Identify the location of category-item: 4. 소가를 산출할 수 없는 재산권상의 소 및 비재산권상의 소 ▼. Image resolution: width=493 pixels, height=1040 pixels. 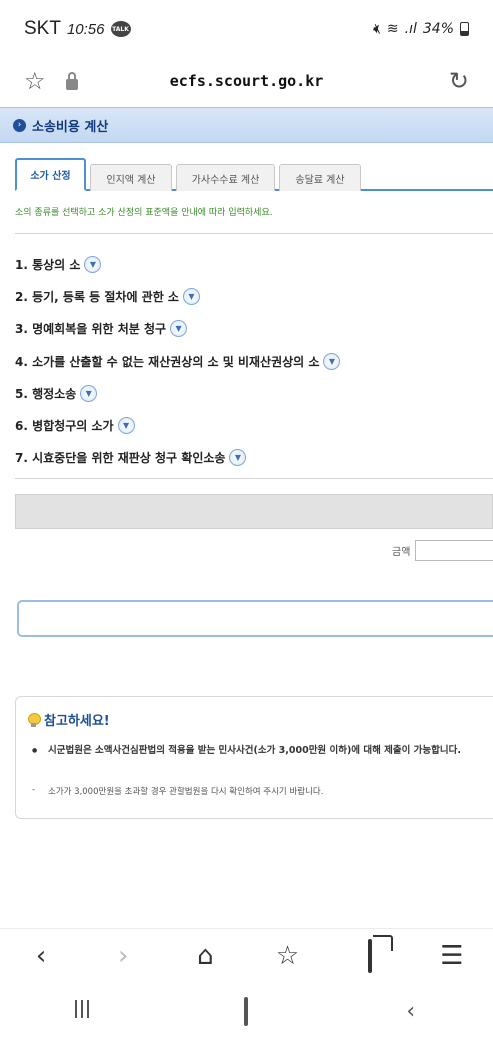
(254, 361).